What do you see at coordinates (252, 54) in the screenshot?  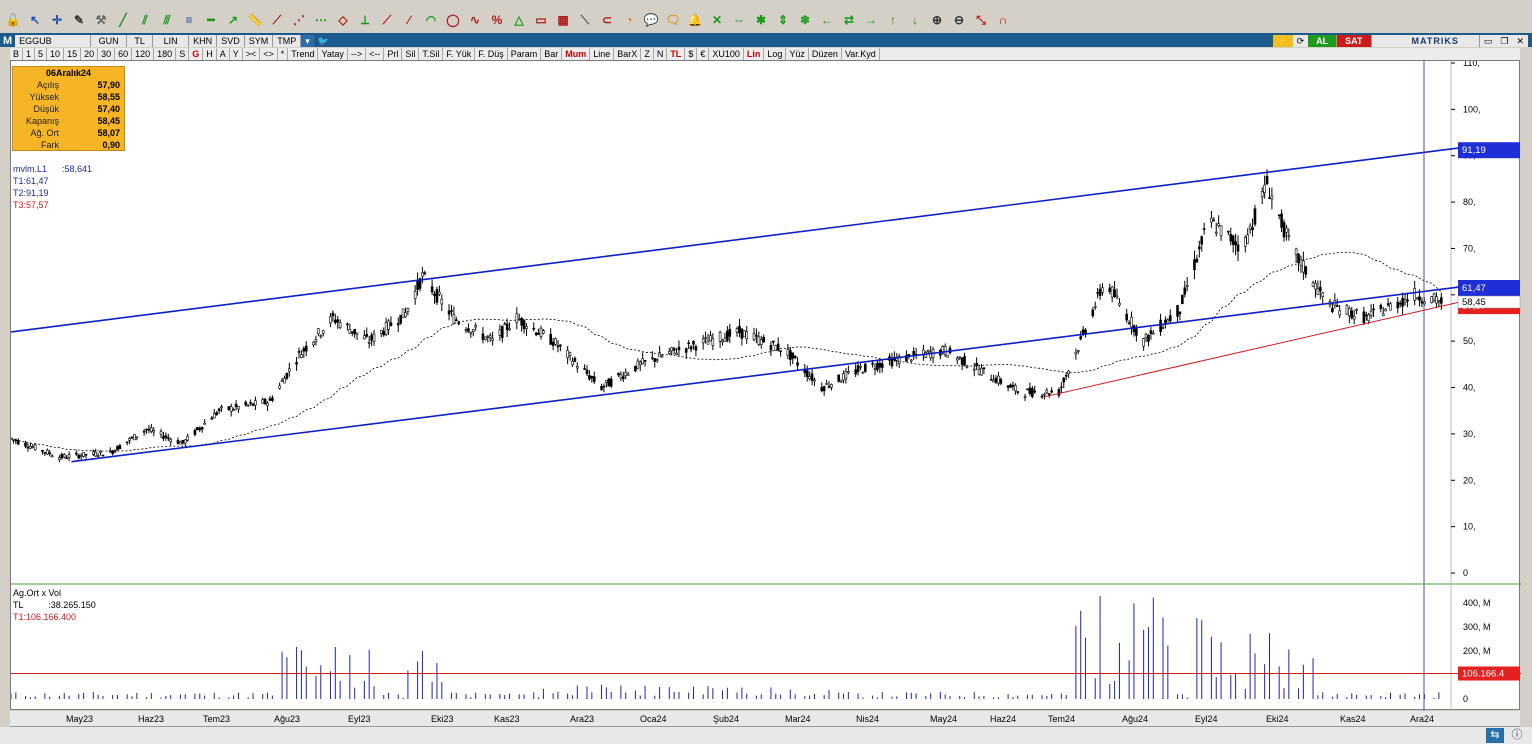 I see `option-15: ><` at bounding box center [252, 54].